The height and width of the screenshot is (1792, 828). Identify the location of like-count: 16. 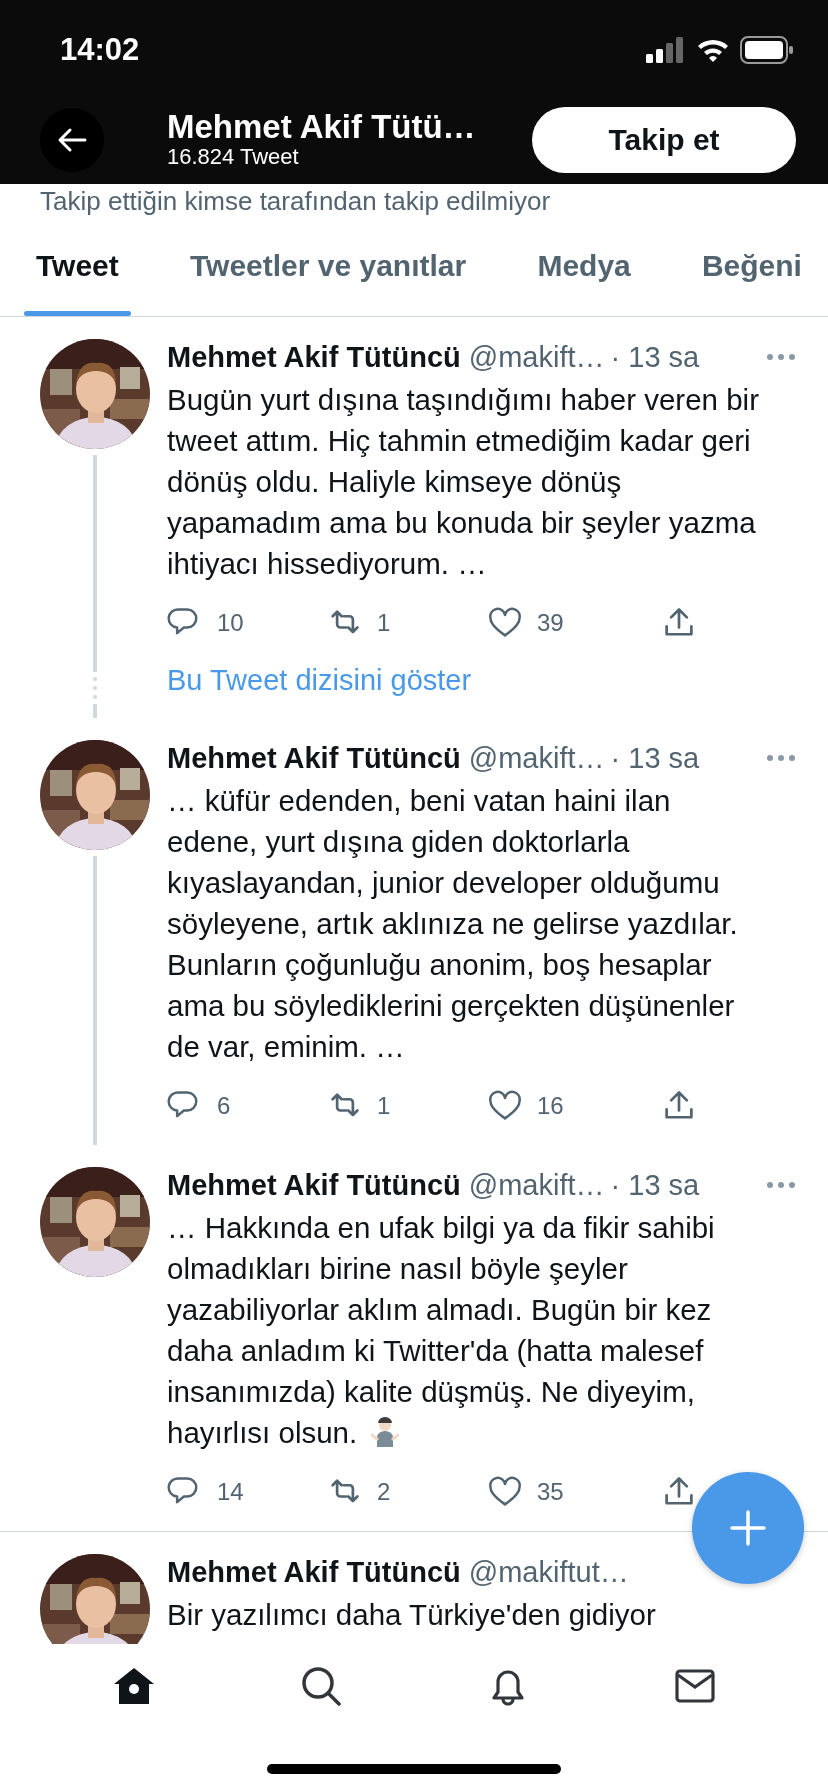
(550, 1106).